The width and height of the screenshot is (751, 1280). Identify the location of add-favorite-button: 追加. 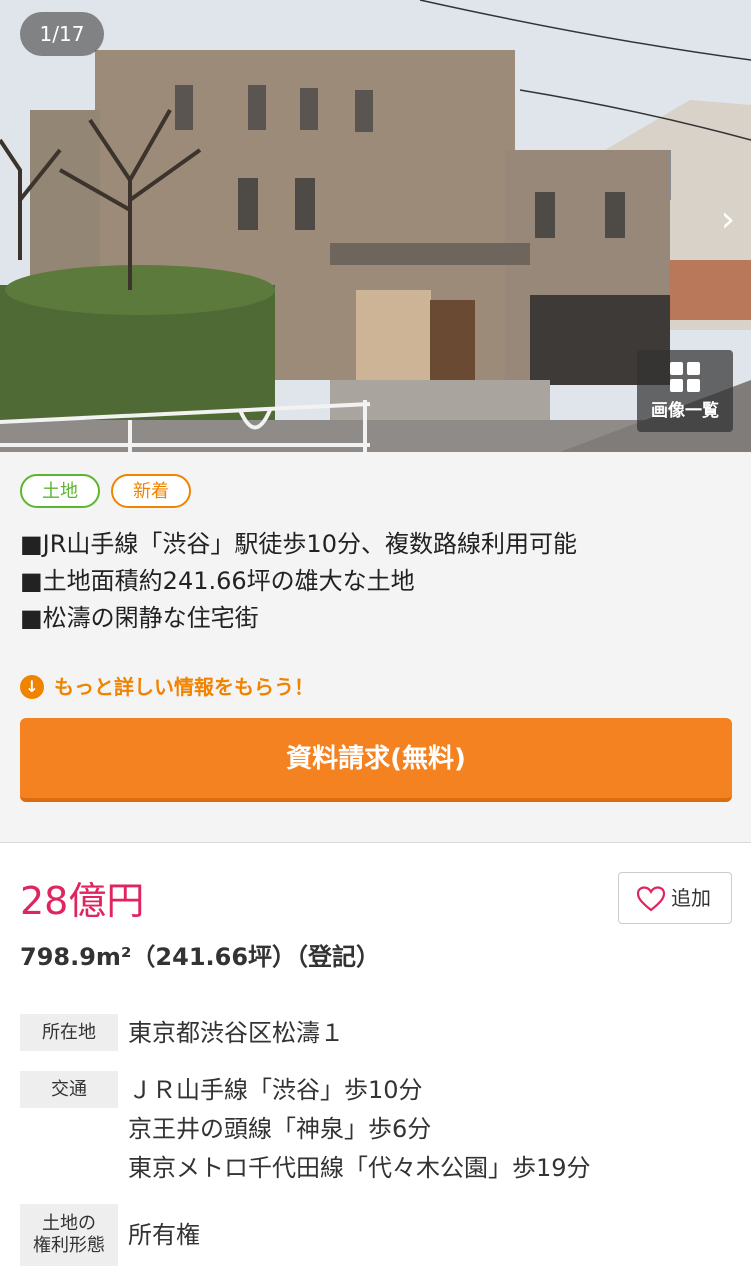
(675, 898).